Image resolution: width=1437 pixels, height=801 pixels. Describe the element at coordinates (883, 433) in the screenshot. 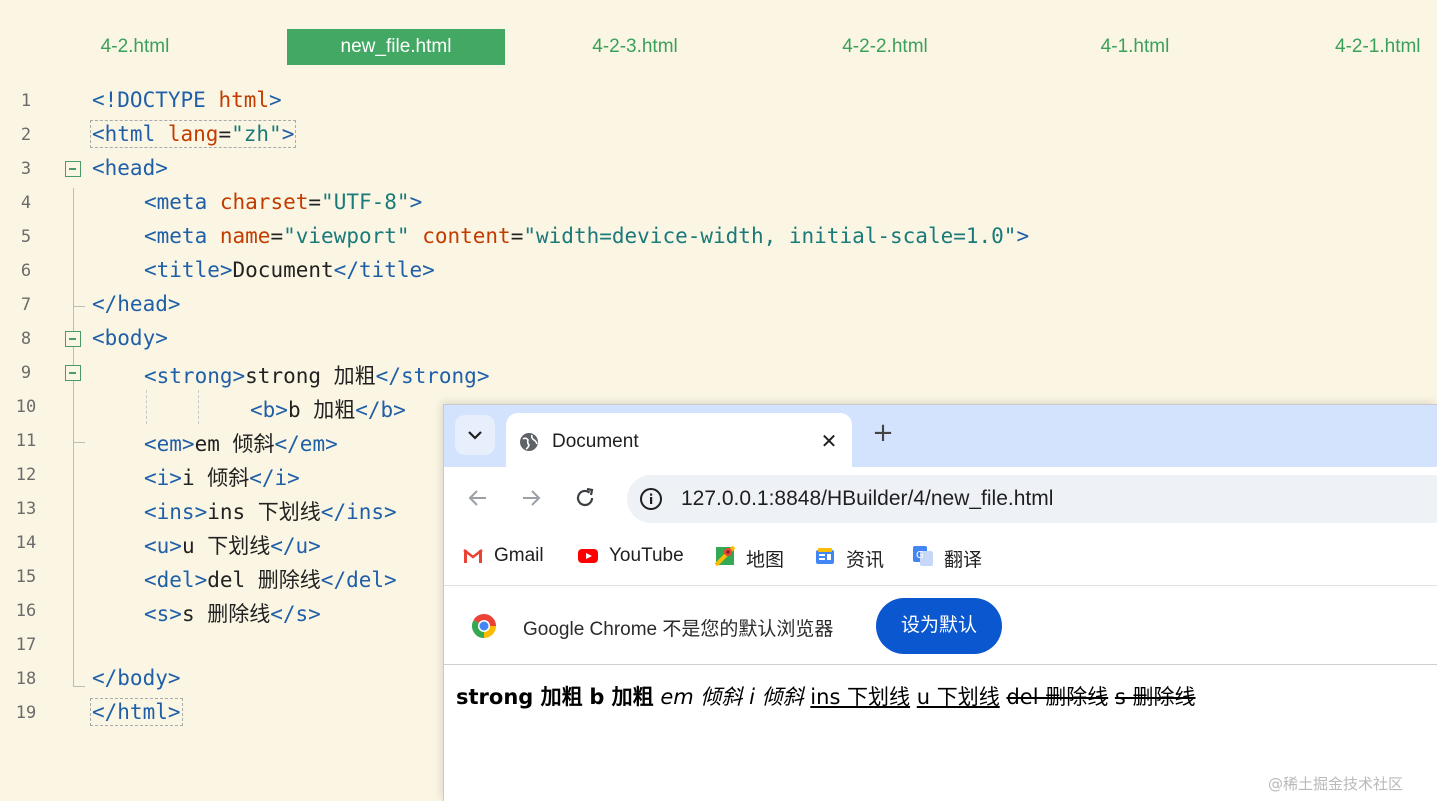

I see `new-tab-icon: +` at that location.